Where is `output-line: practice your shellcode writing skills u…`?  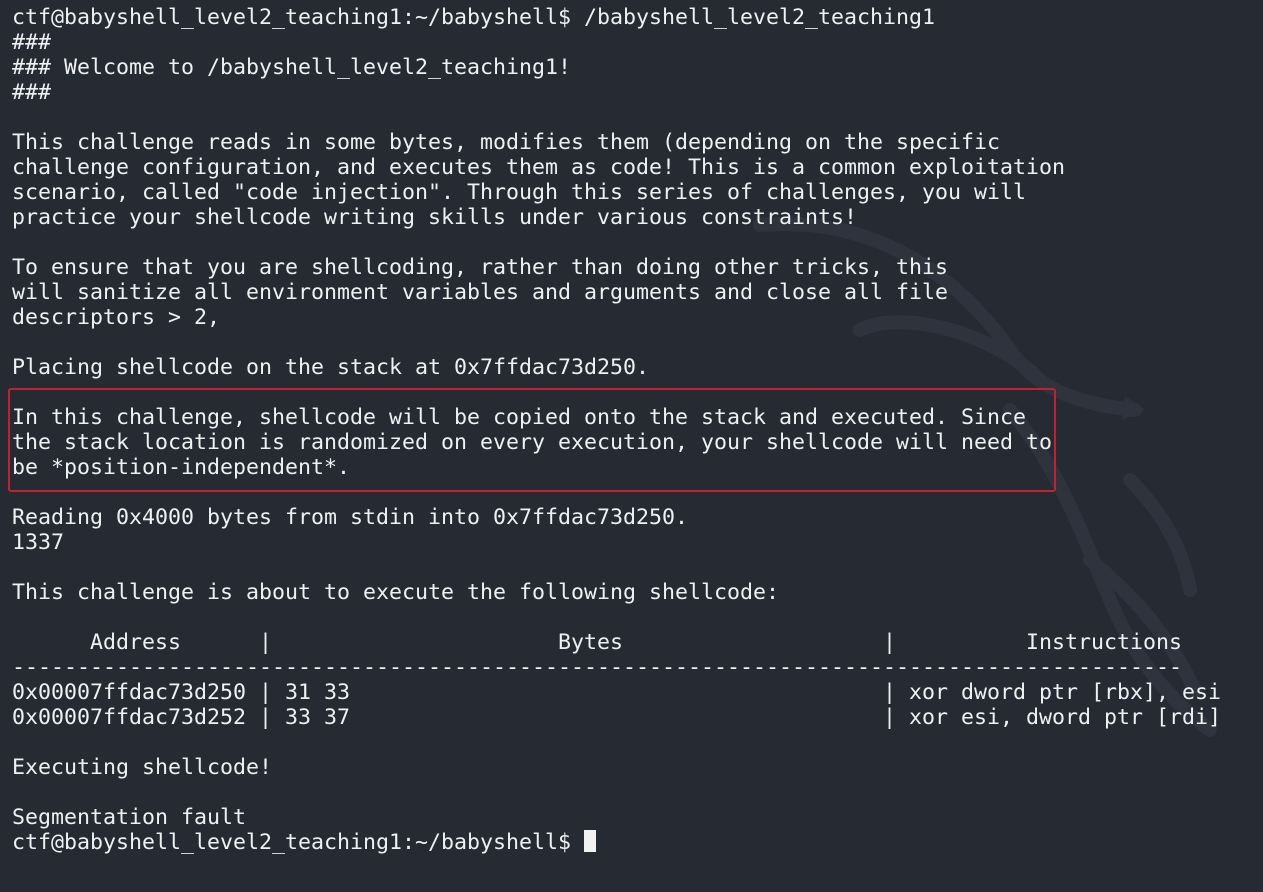
output-line: practice your shellcode writing skills u… is located at coordinates (435, 217).